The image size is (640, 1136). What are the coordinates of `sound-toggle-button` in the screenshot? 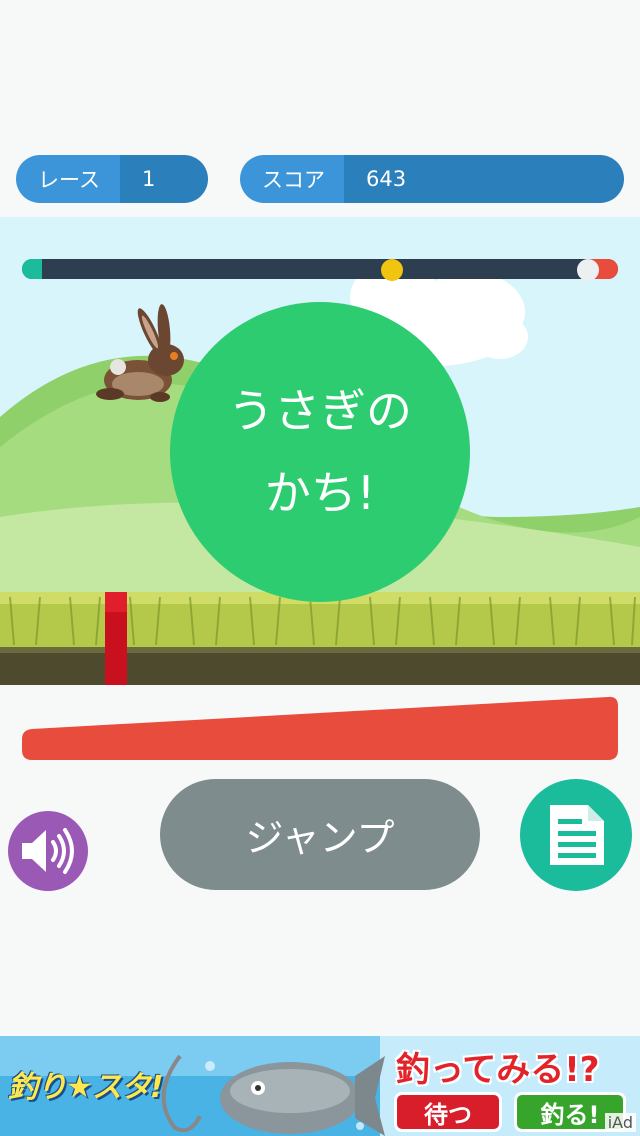 It's located at (48, 851).